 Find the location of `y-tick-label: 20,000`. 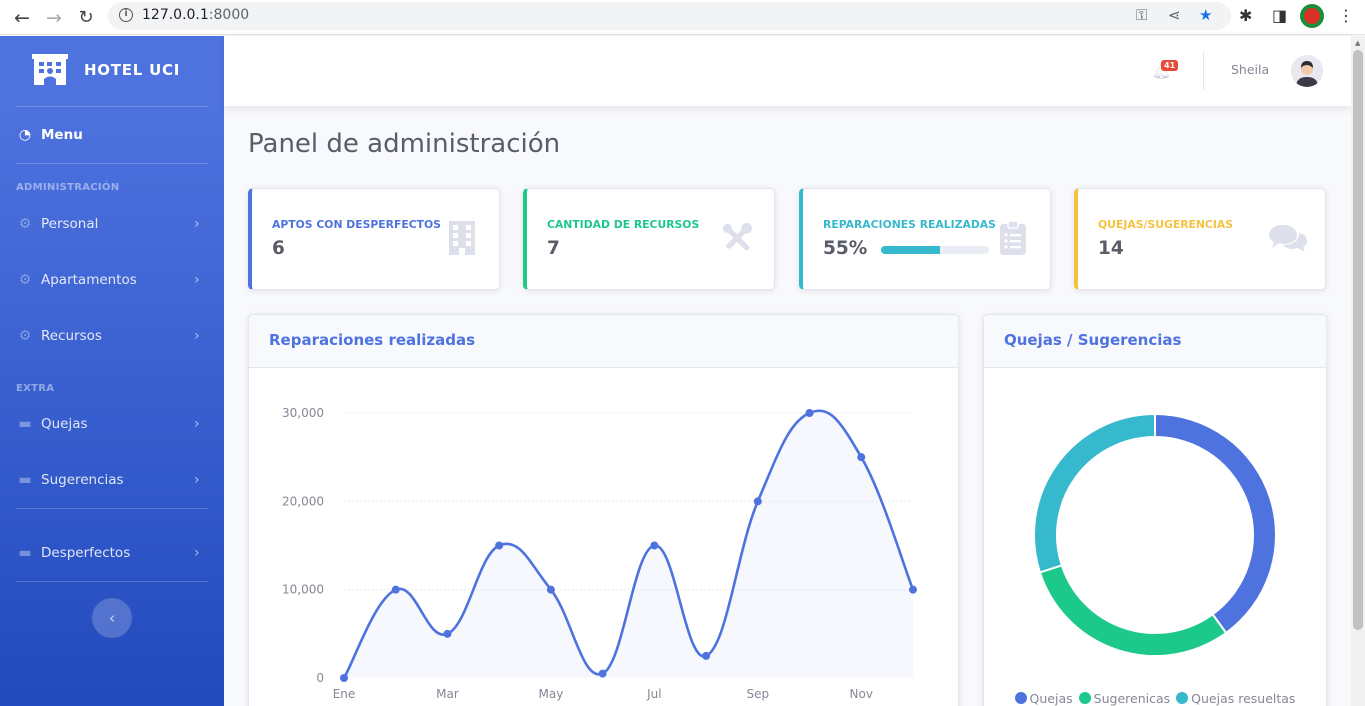

y-tick-label: 20,000 is located at coordinates (303, 501).